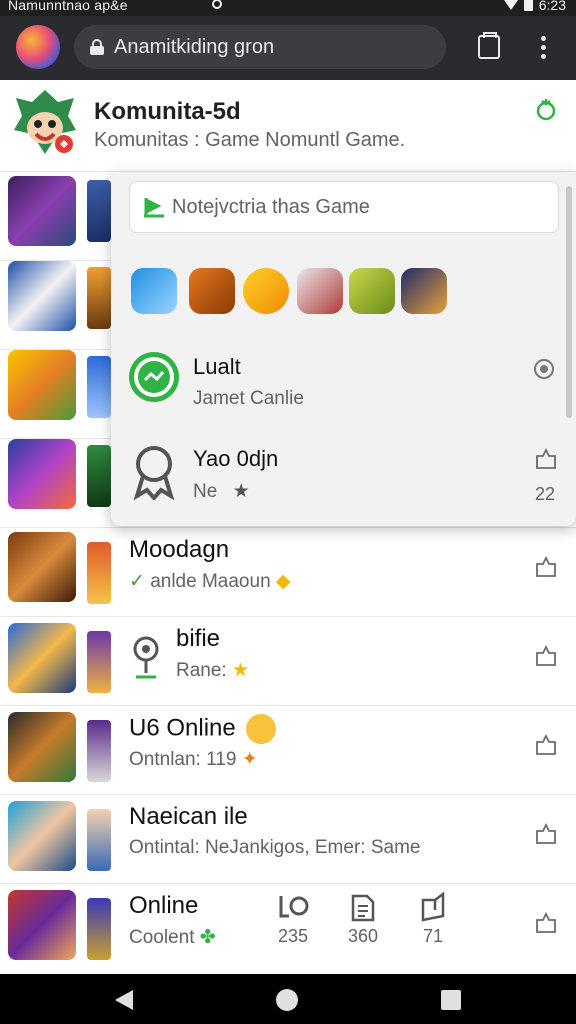  I want to click on browser-toolbar: Anamitkiding gron, so click(288, 48).